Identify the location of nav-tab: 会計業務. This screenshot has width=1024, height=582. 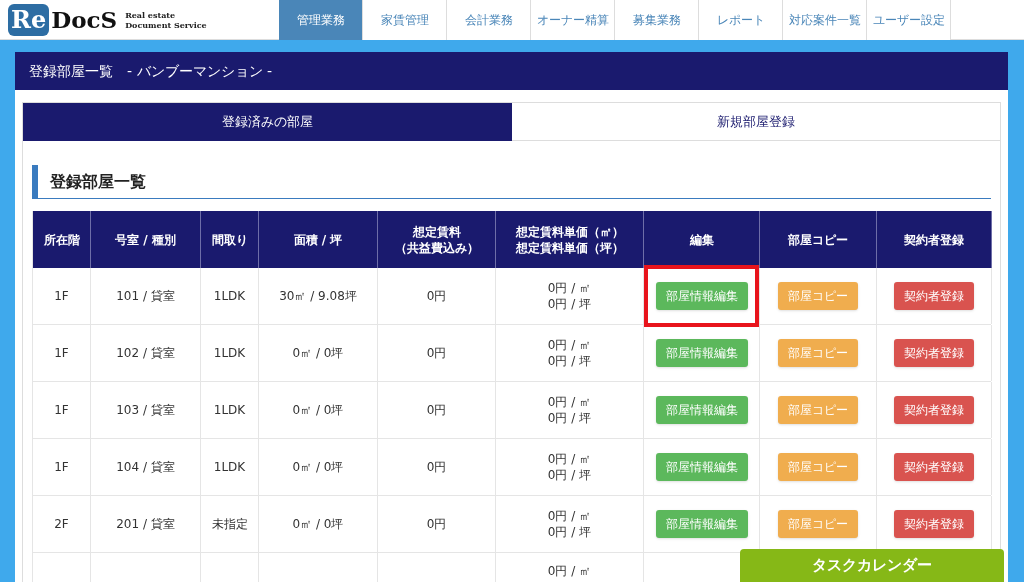
(489, 20).